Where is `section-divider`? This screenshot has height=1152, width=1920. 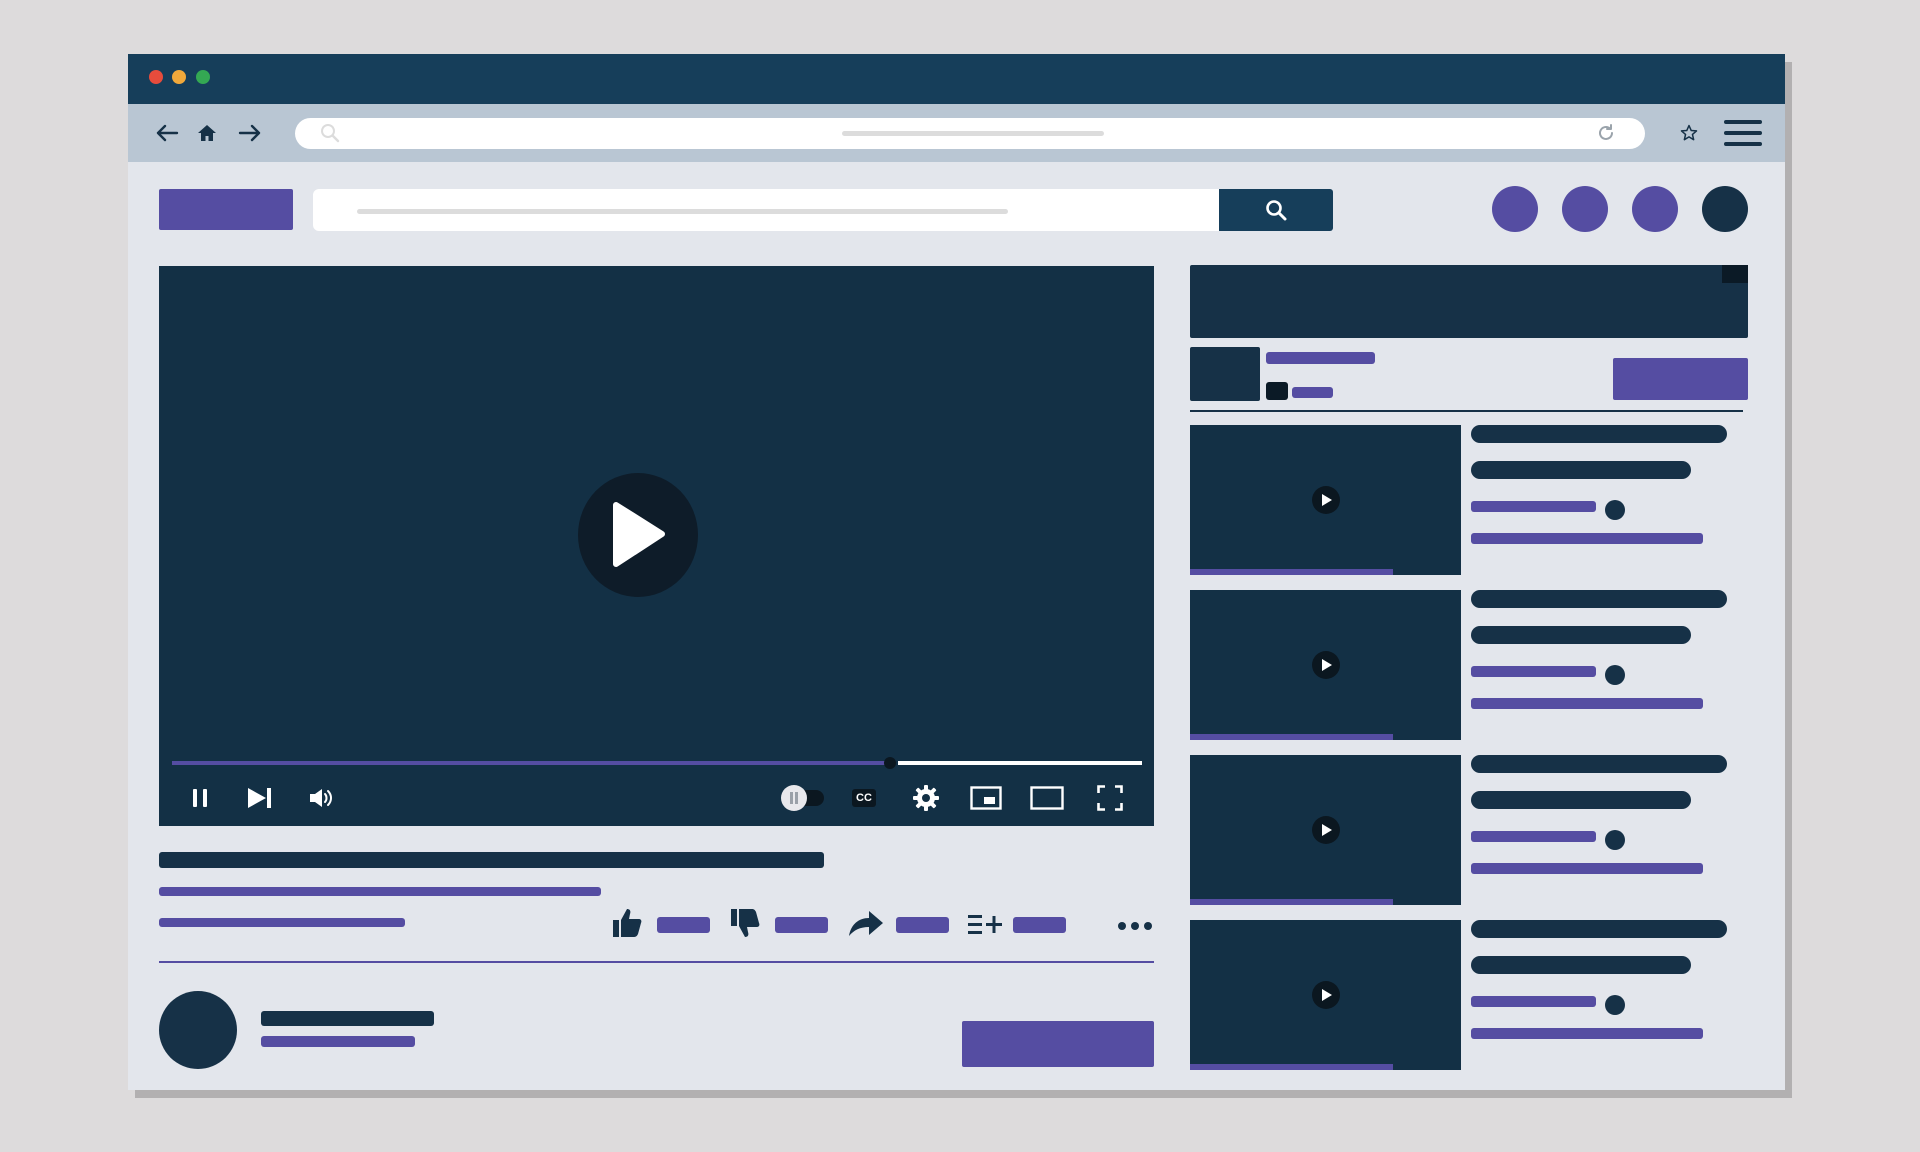
section-divider is located at coordinates (656, 962).